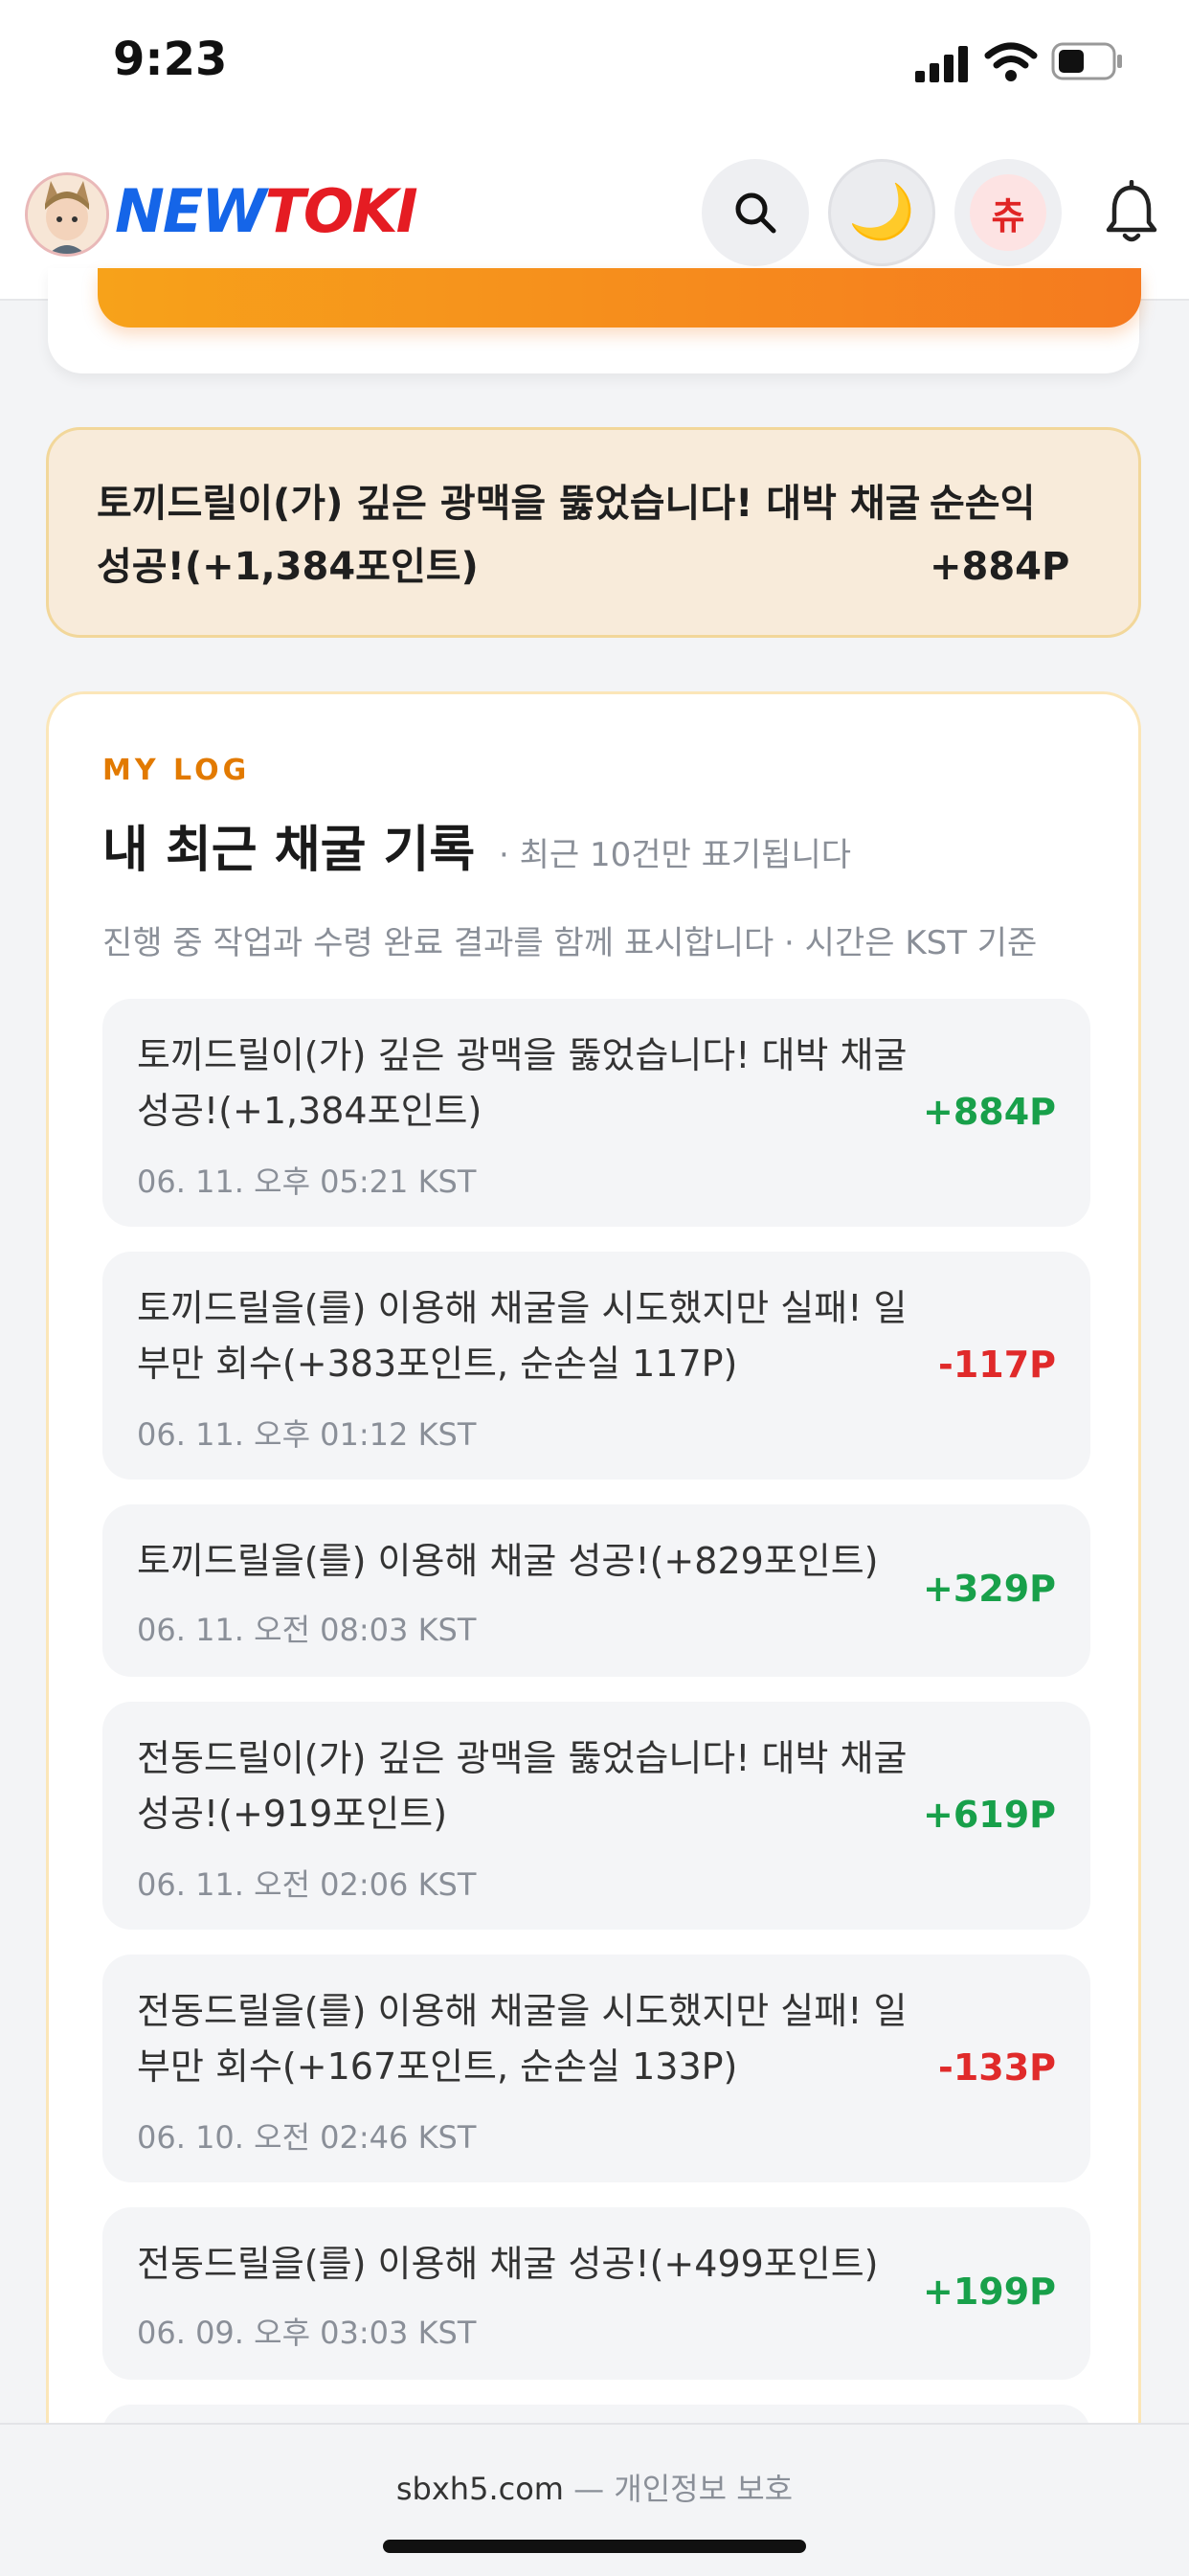  I want to click on signal-icon, so click(941, 64).